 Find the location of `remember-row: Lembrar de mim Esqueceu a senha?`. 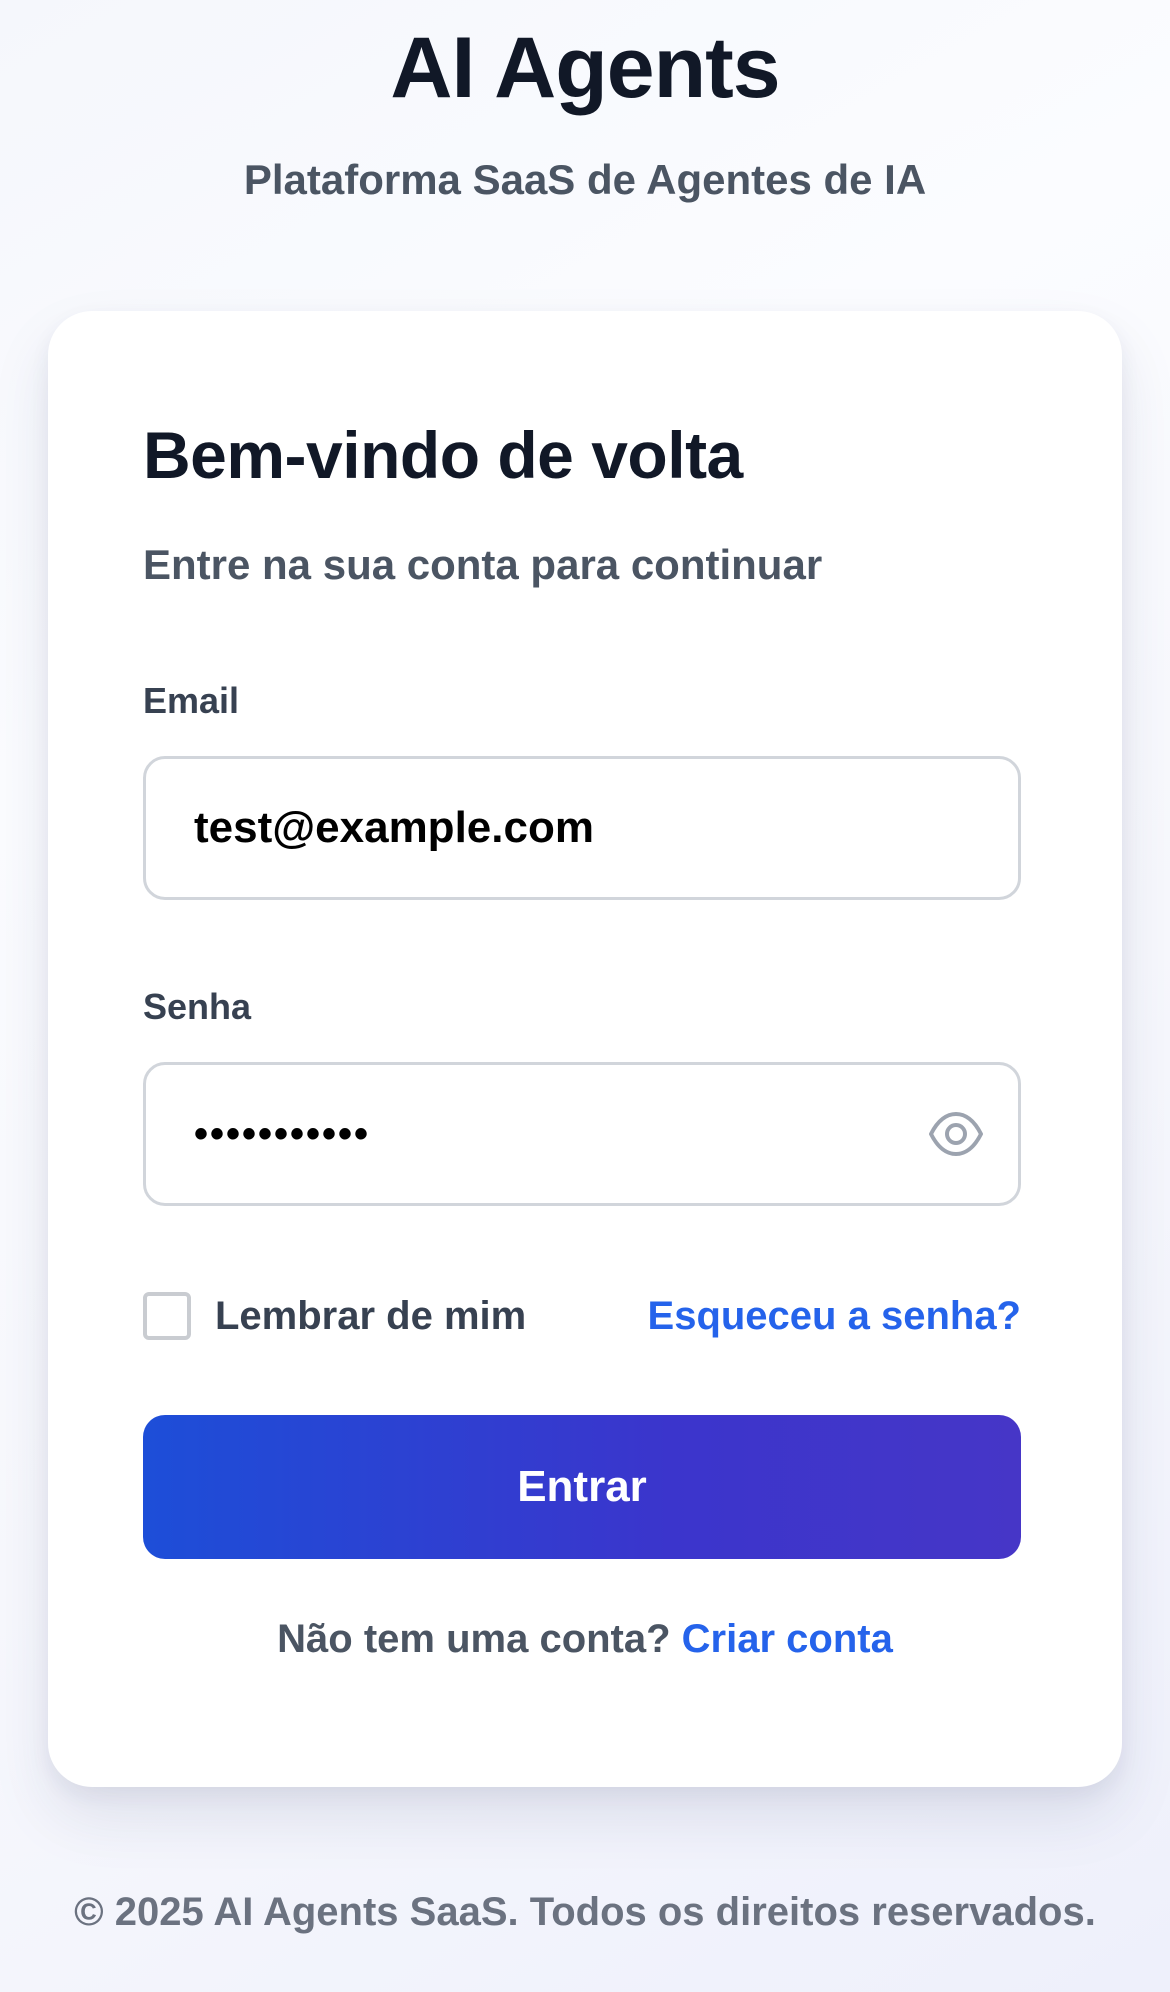

remember-row: Lembrar de mim Esqueceu a senha? is located at coordinates (582, 1316).